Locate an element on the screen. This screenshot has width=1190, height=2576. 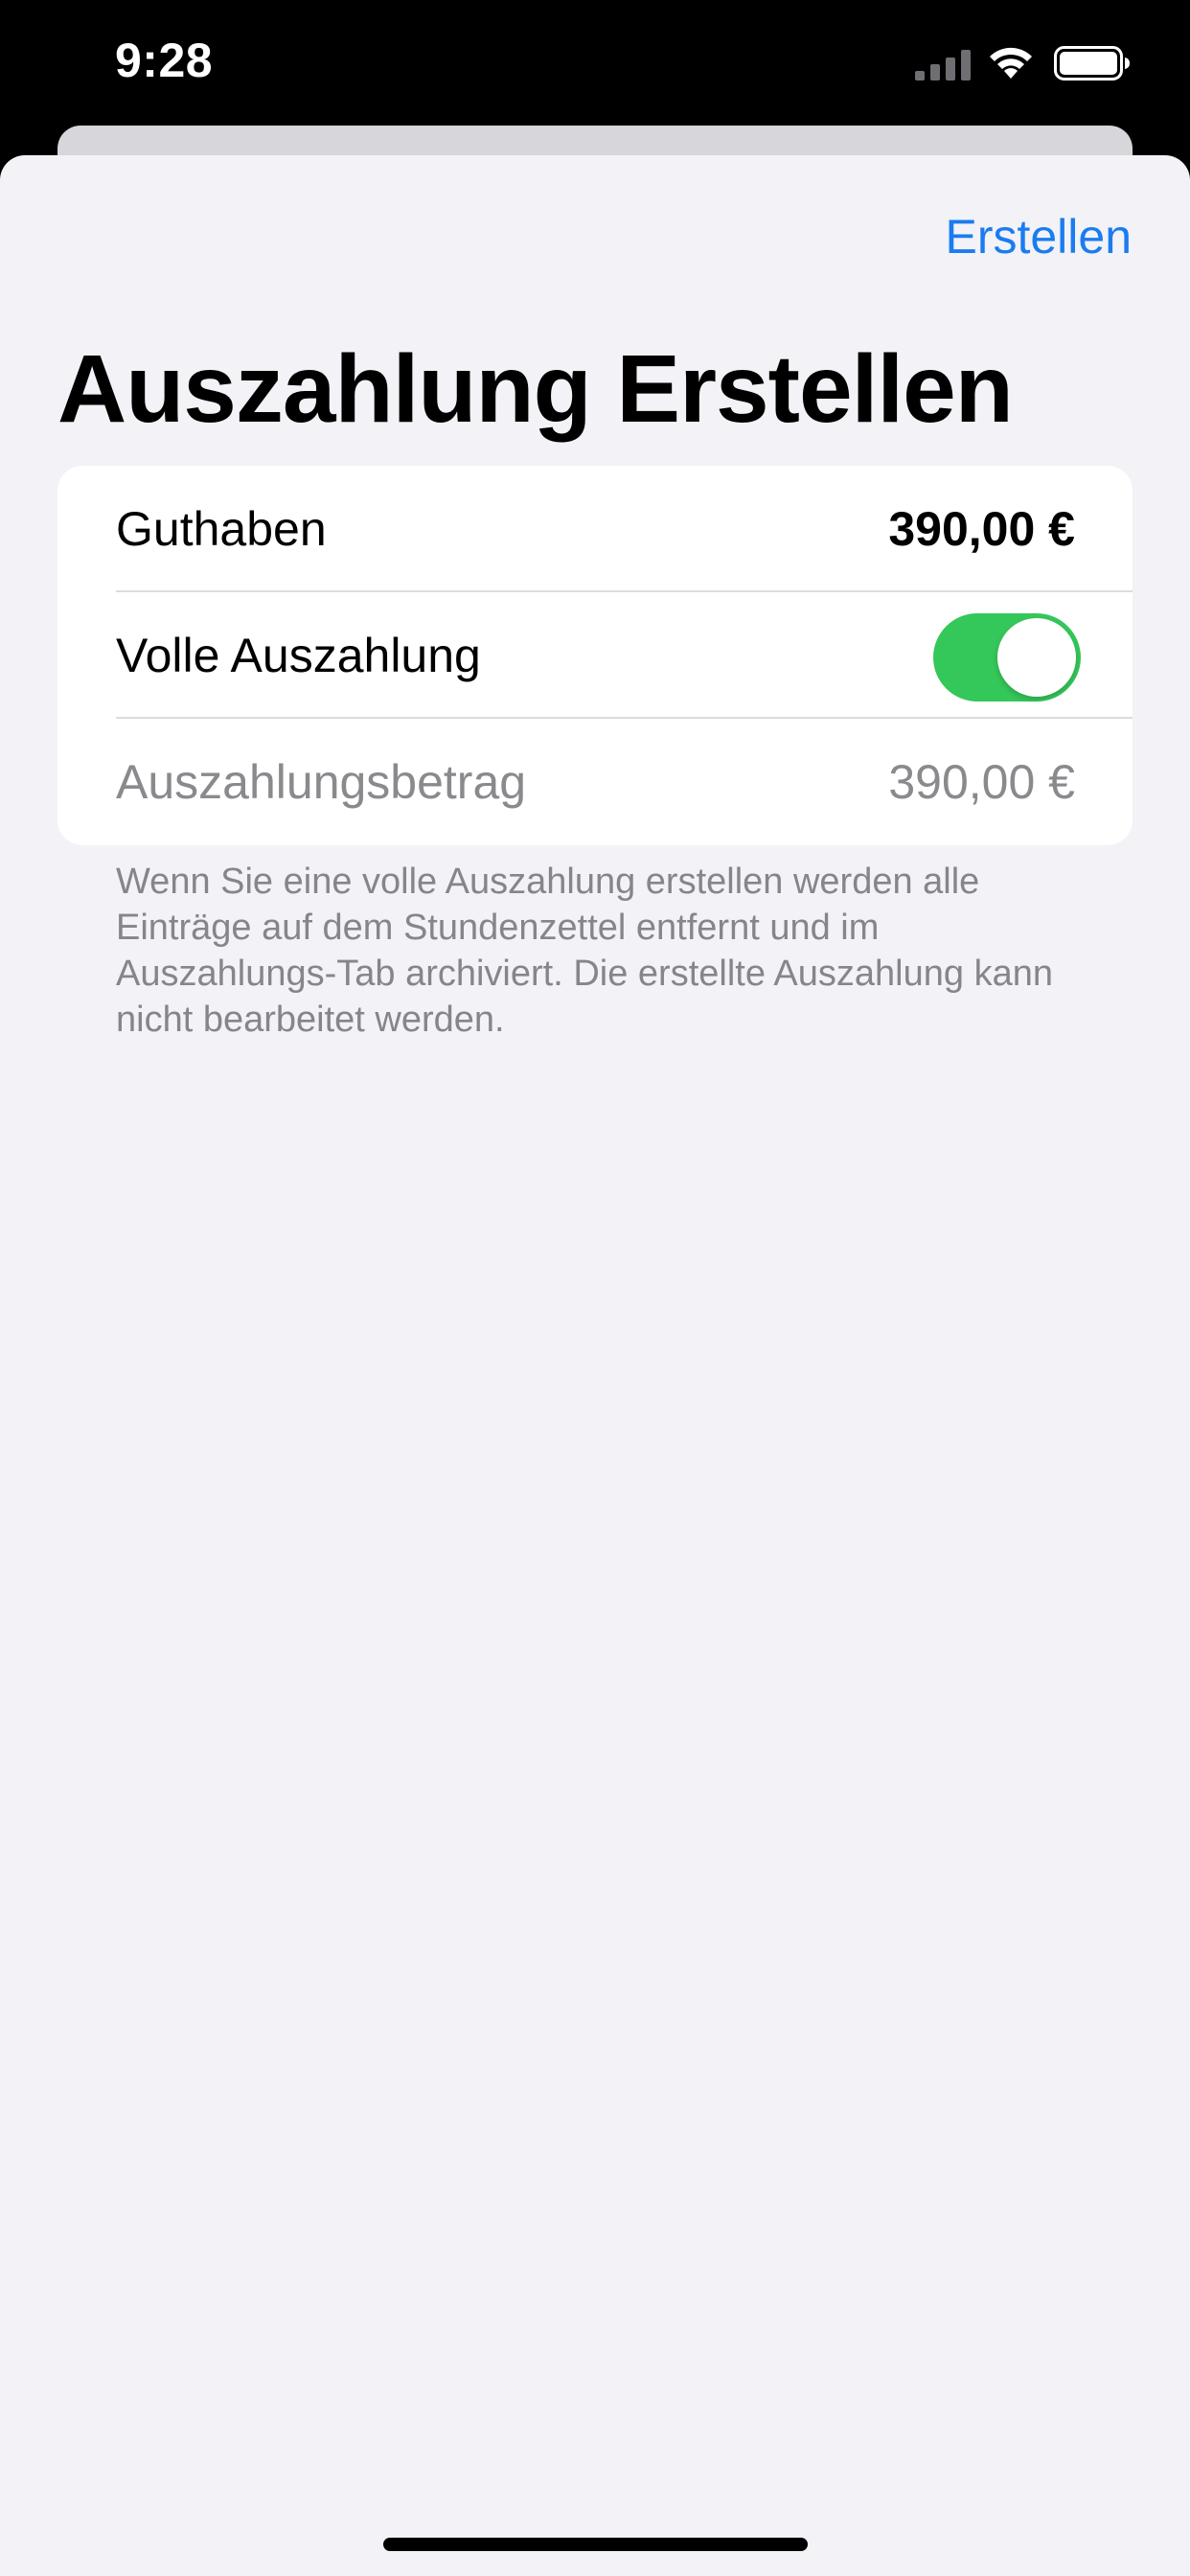
full-payout-toggle is located at coordinates (1007, 657).